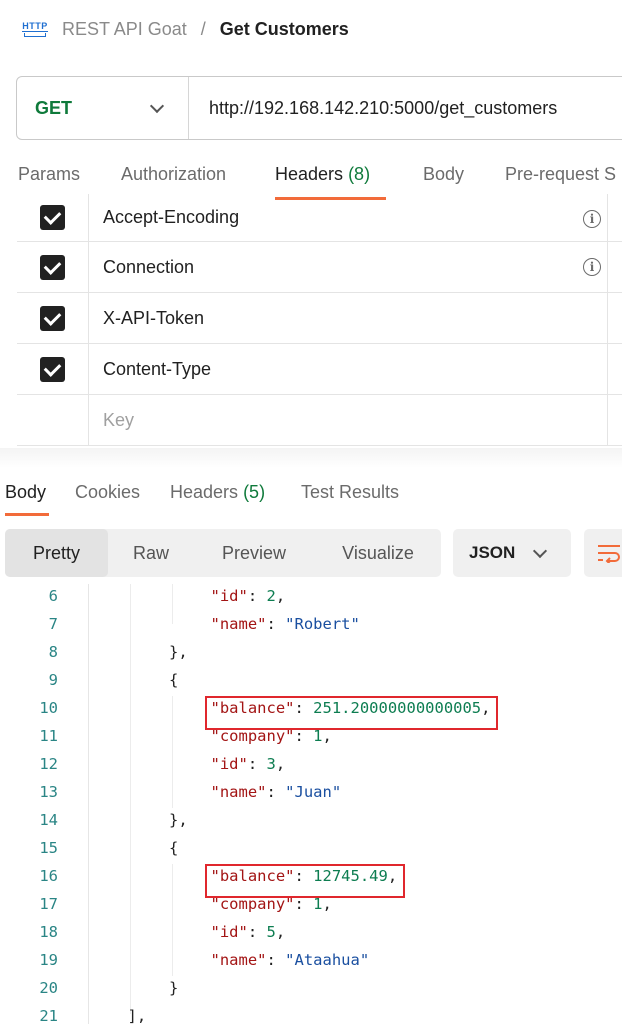 This screenshot has width=622, height=1024. What do you see at coordinates (107, 492) in the screenshot?
I see `tab-cookies: Cookies` at bounding box center [107, 492].